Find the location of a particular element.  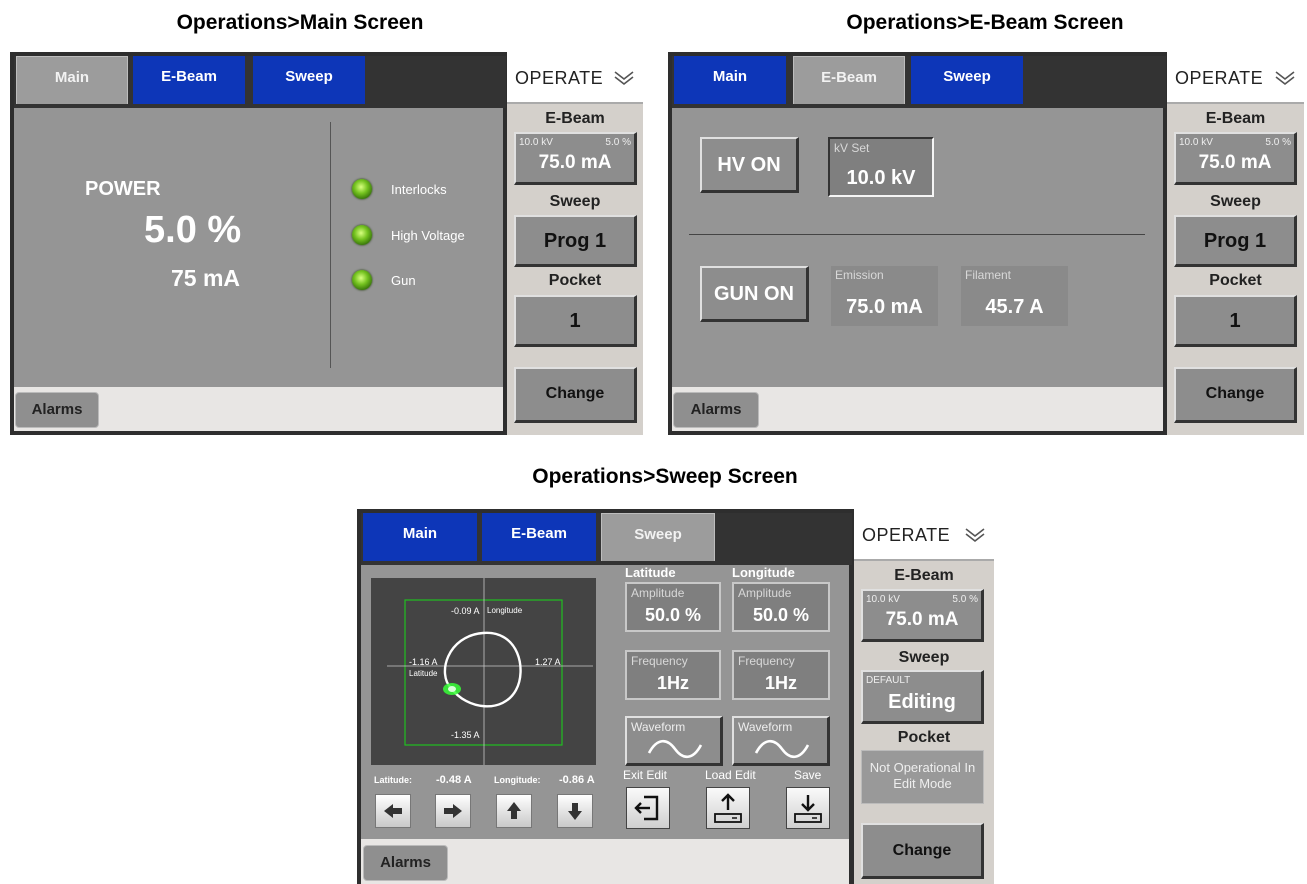

gun-led-icon is located at coordinates (362, 280).